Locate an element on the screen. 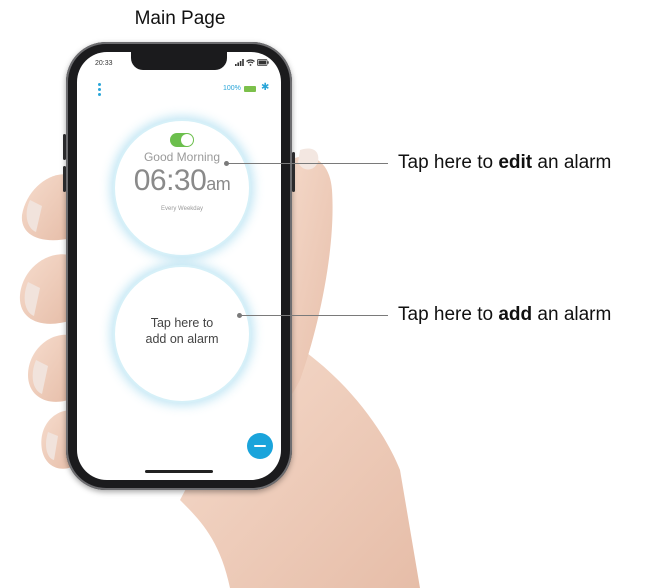 This screenshot has height=588, width=648. battery-icon is located at coordinates (250, 89).